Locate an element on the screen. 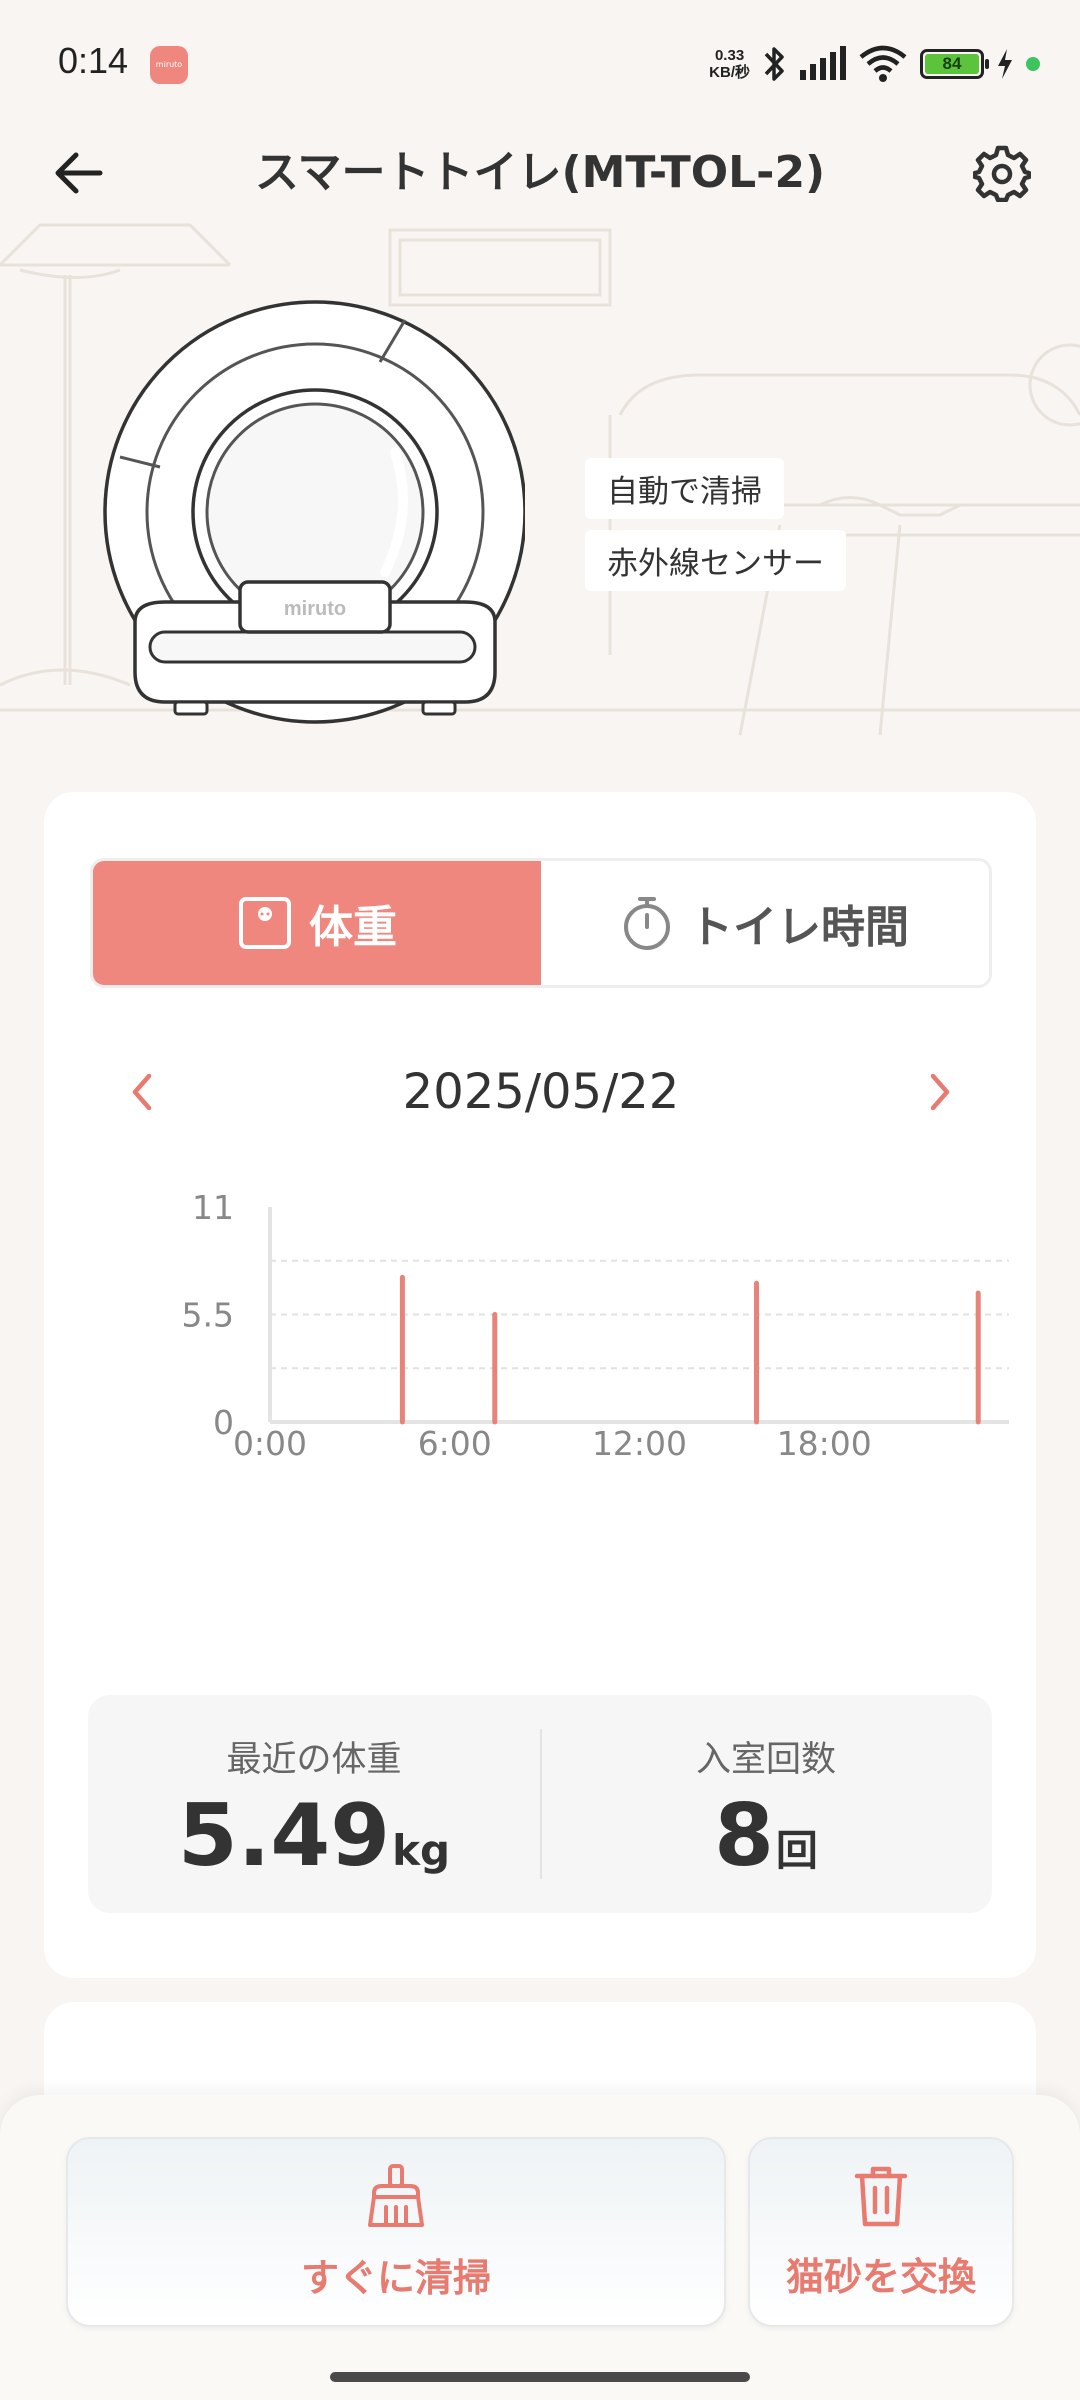 This screenshot has width=1080, height=2400. wifi-icon is located at coordinates (883, 63).